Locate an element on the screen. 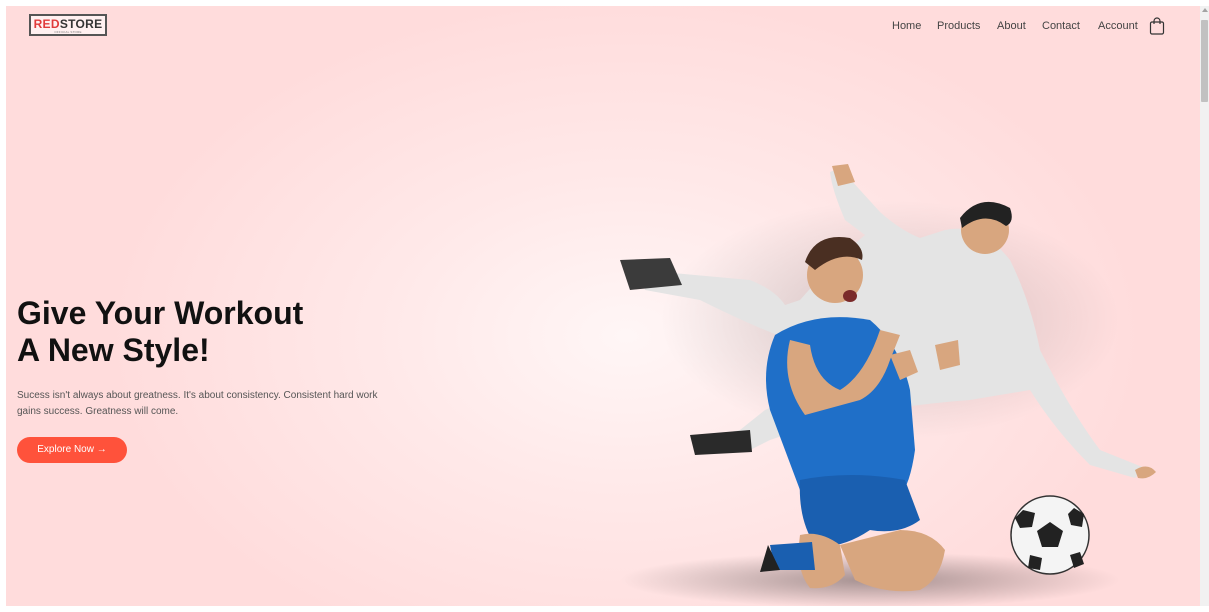 Image resolution: width=1209 pixels, height=612 pixels. redstore-logo: REDSTORE OFFICIAL STORE is located at coordinates (68, 25).